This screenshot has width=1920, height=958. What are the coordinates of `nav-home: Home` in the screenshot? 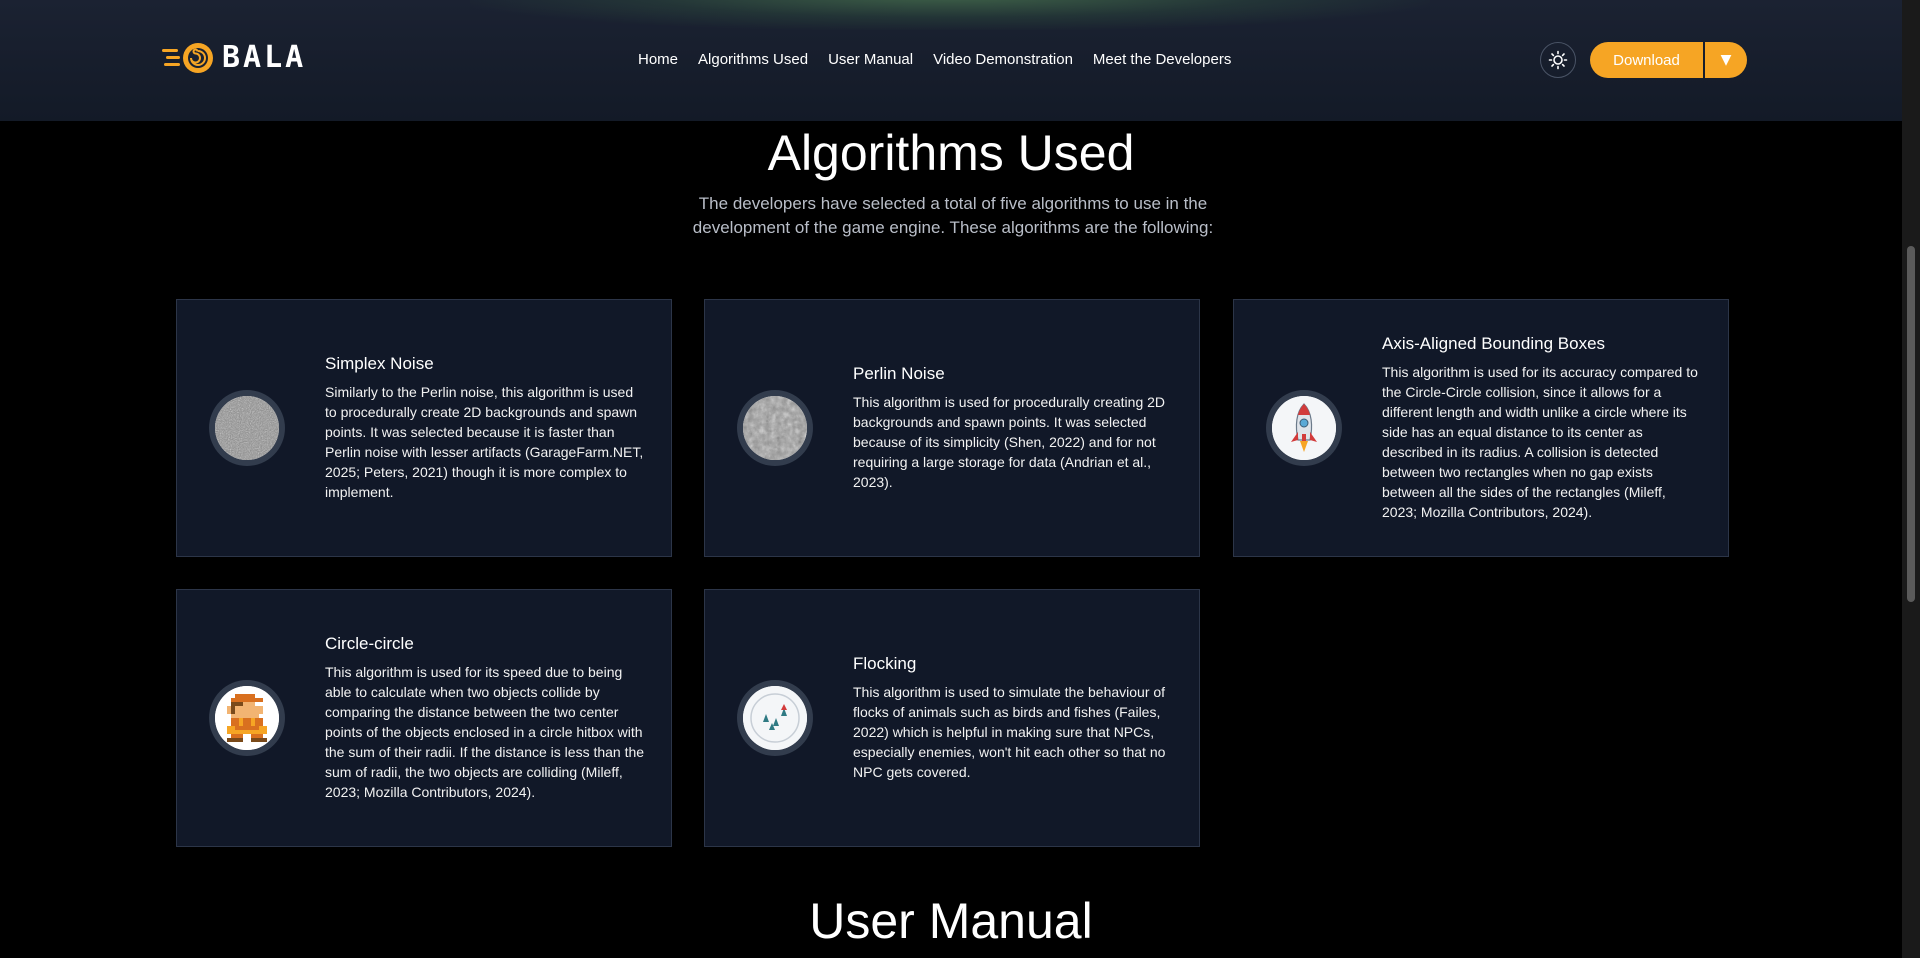 It's located at (658, 60).